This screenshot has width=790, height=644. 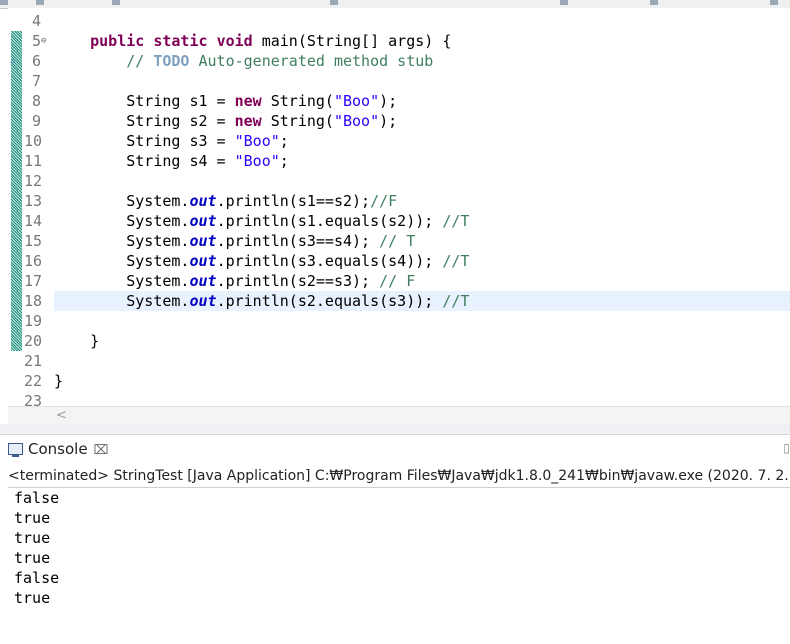 What do you see at coordinates (352, 41) in the screenshot?
I see `code-token: main(String[] args) {` at bounding box center [352, 41].